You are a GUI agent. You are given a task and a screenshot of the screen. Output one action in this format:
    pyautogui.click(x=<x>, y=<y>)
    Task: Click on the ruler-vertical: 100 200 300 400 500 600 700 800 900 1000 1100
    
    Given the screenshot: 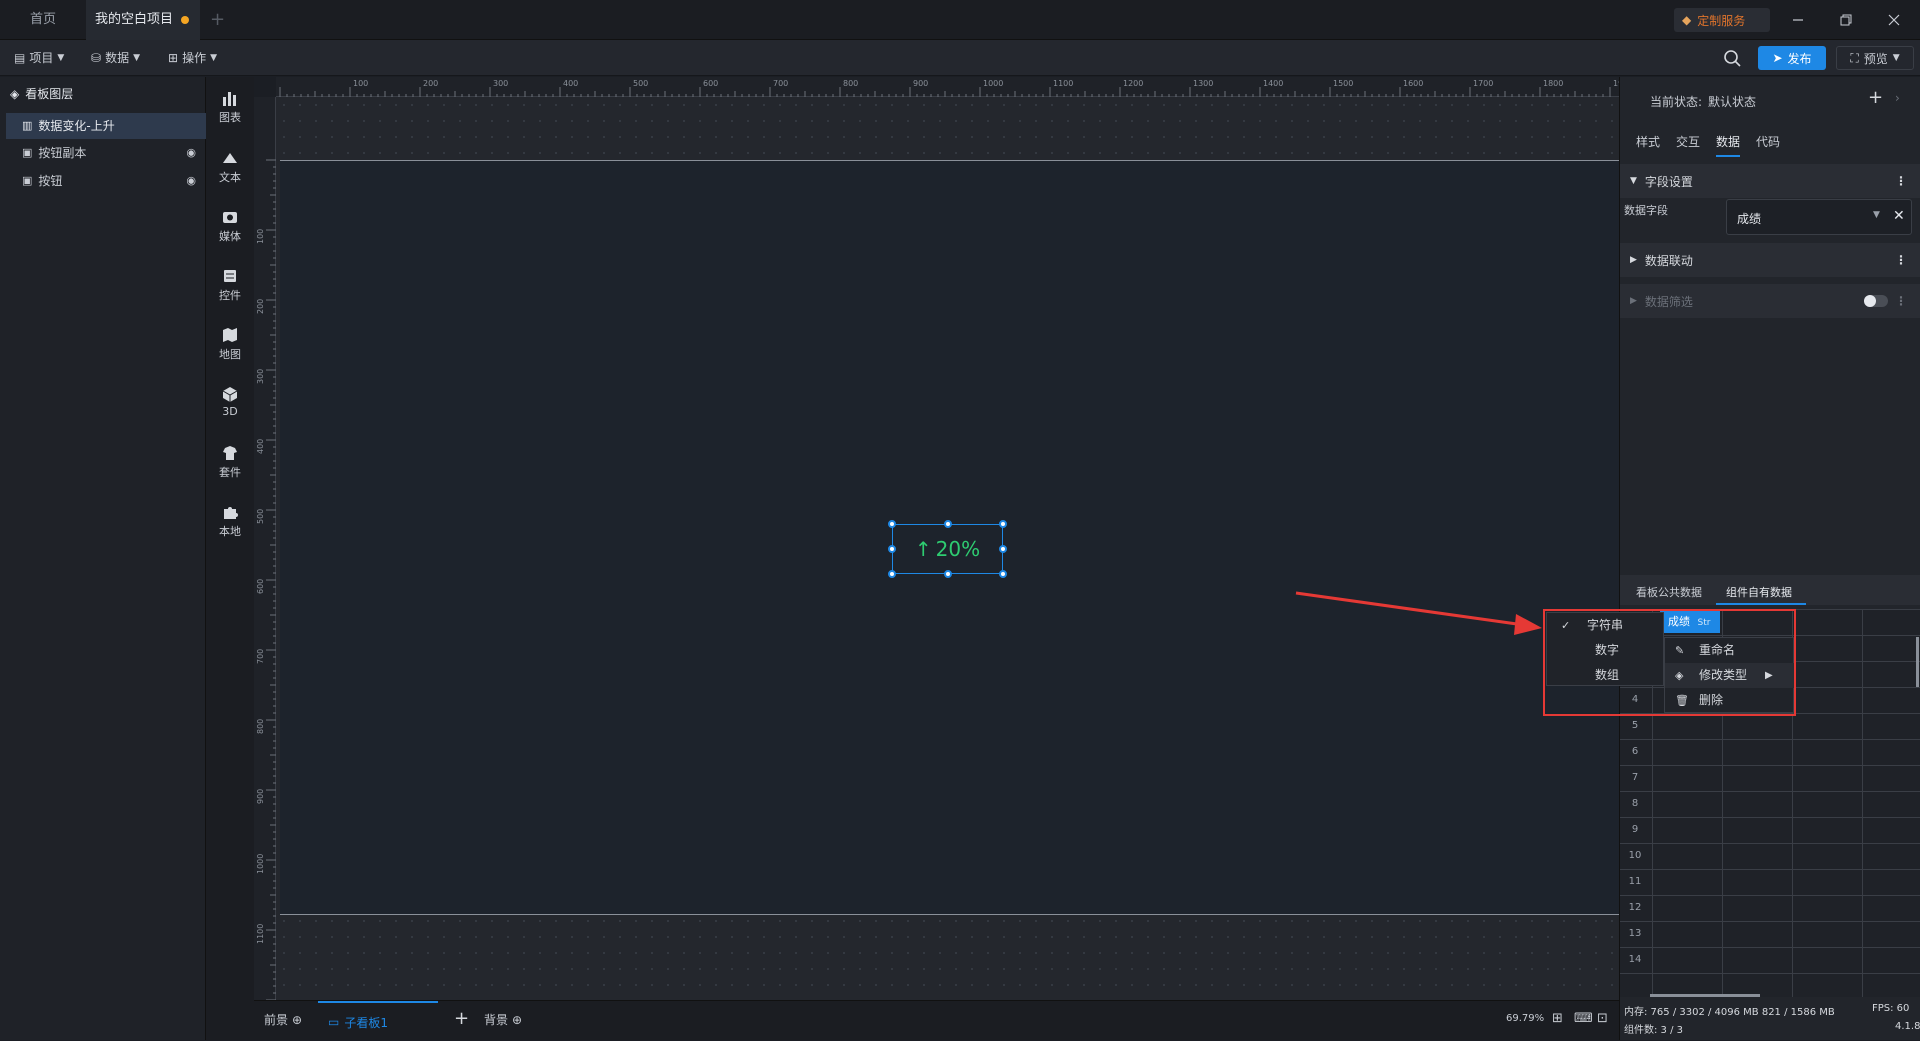 What is the action you would take?
    pyautogui.click(x=265, y=548)
    